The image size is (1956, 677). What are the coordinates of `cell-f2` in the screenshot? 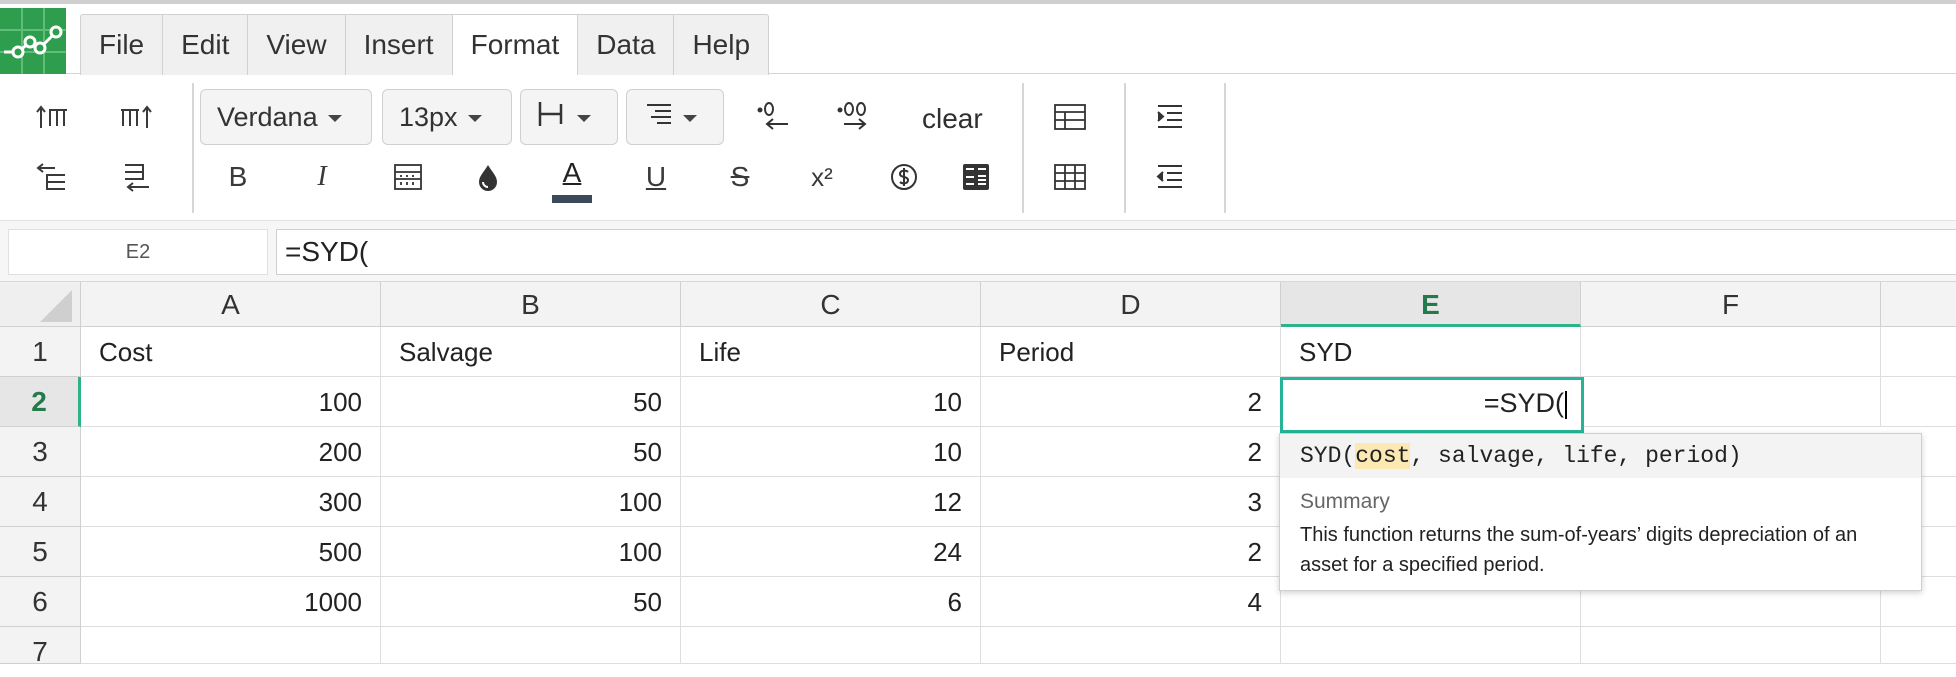 It's located at (1731, 402).